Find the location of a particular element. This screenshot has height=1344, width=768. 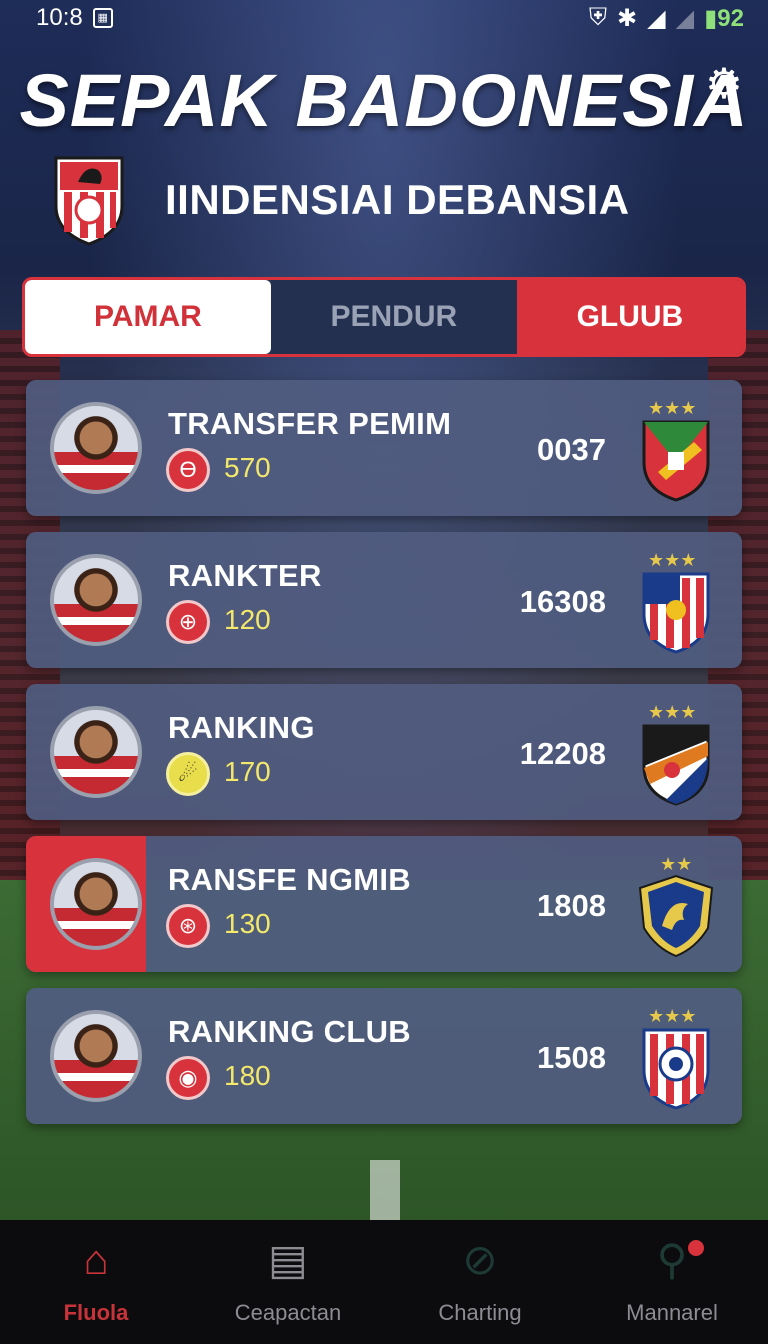

page-subtitle: IINDENSIAI DEBANSIA is located at coordinates (397, 199).